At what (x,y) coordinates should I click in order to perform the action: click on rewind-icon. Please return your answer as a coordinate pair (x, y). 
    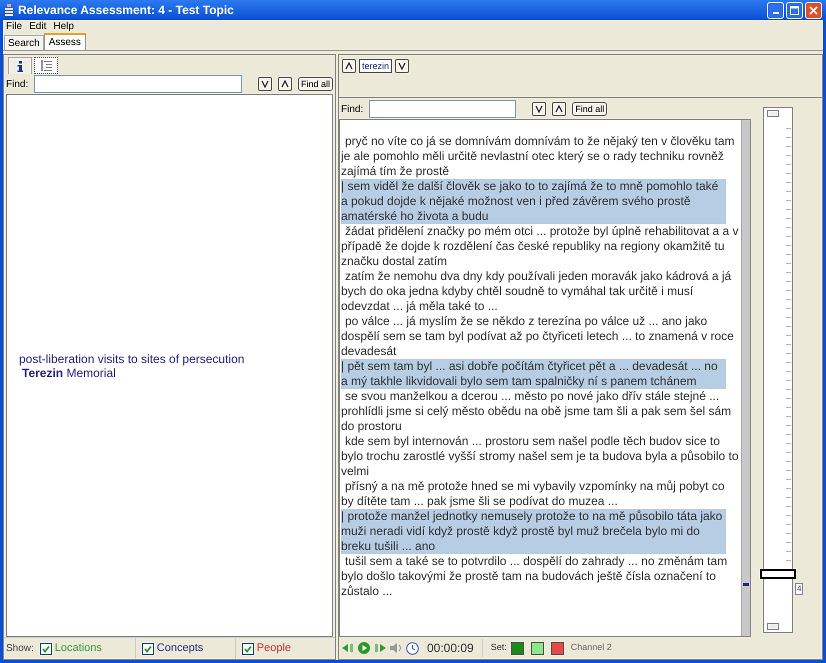
    Looking at the image, I should click on (348, 648).